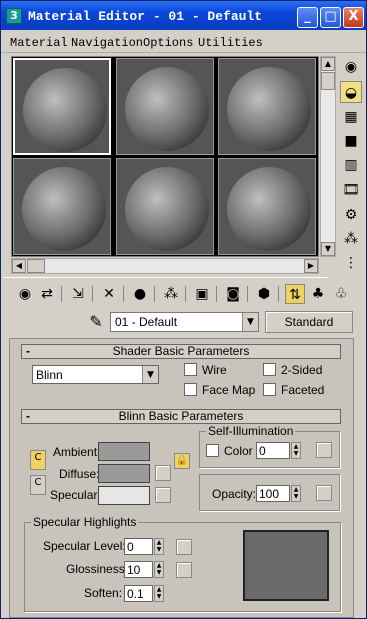 The image size is (367, 619). Describe the element at coordinates (184, 570) in the screenshot. I see `glossiness-map-button` at that location.